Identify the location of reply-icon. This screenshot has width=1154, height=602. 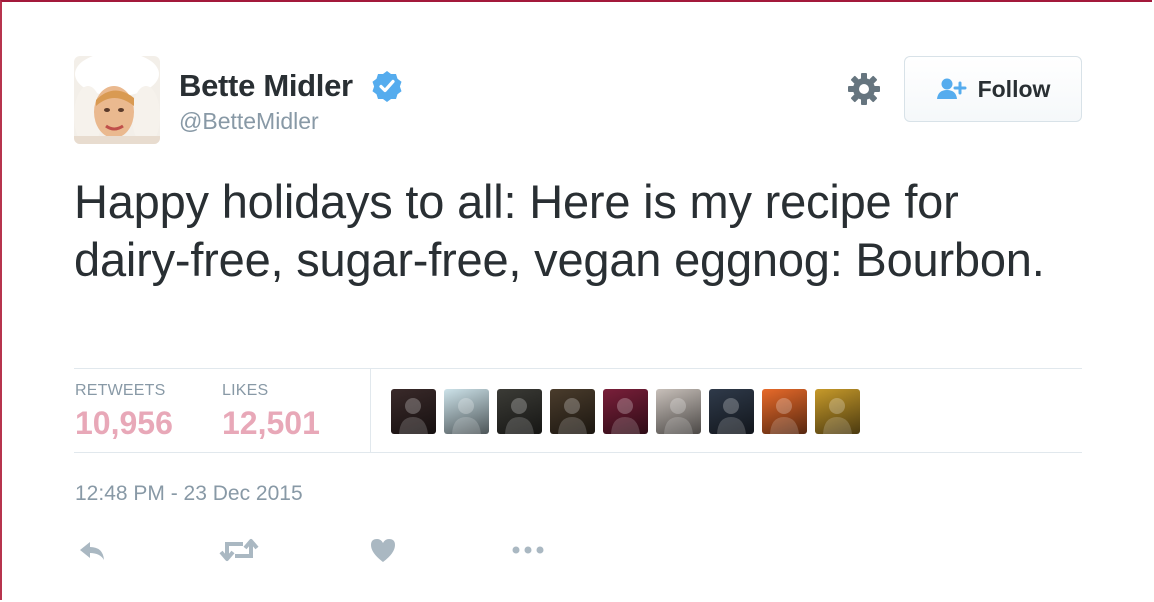
(92, 551).